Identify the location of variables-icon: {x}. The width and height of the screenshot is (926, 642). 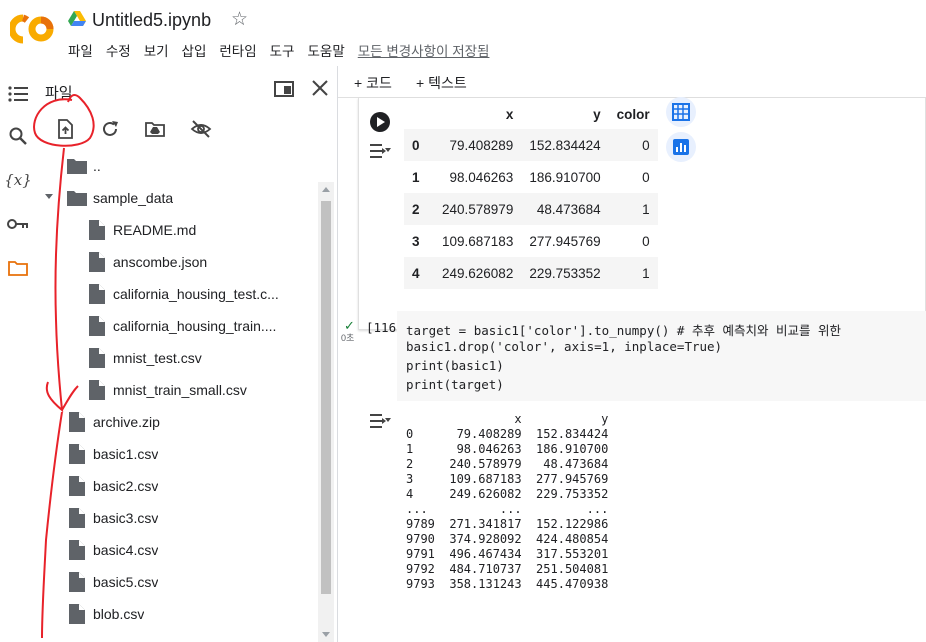
(18, 180).